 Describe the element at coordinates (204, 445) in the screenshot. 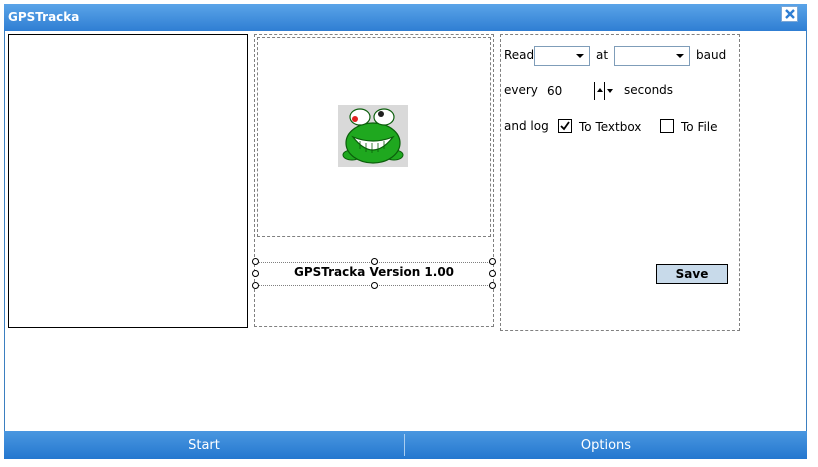

I see `start-menu-button: Start` at that location.